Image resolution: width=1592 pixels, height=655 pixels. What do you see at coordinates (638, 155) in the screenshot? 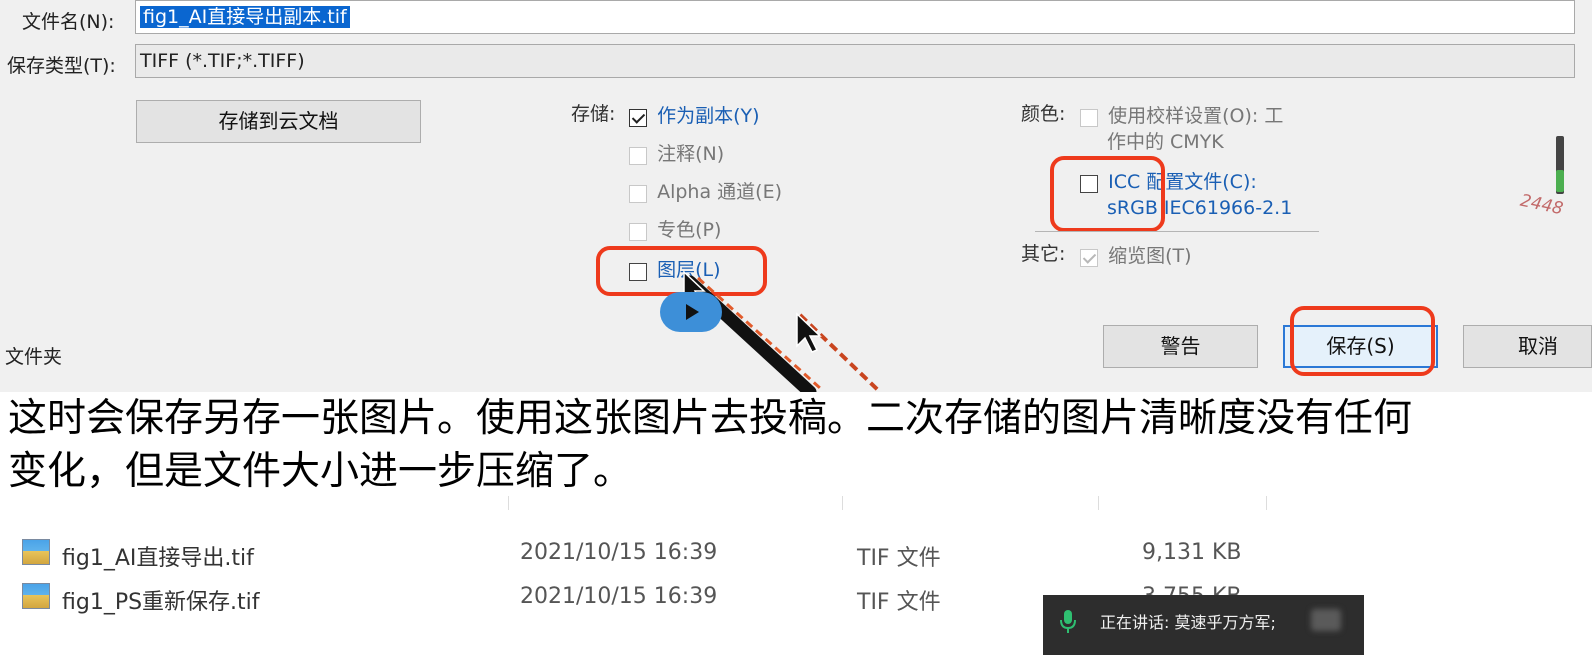
I see `notes-checkbox` at bounding box center [638, 155].